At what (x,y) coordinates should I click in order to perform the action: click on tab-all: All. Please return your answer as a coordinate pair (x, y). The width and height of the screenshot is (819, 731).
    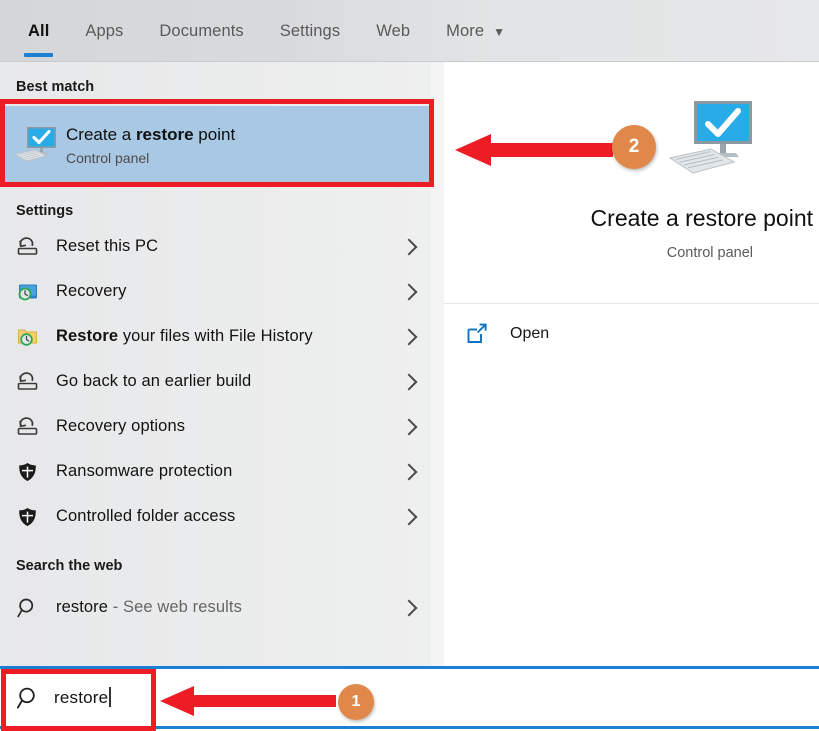
    Looking at the image, I should click on (38, 31).